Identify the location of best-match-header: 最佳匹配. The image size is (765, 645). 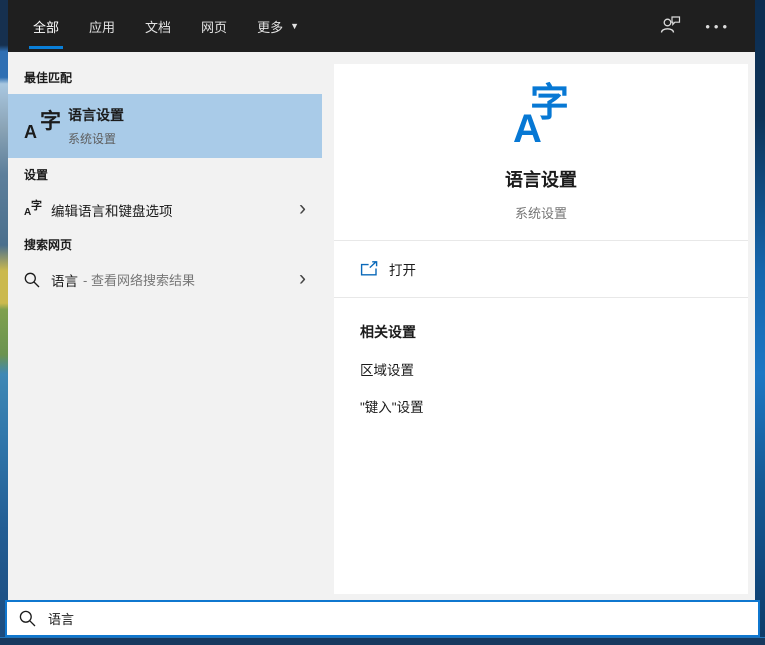
(48, 78).